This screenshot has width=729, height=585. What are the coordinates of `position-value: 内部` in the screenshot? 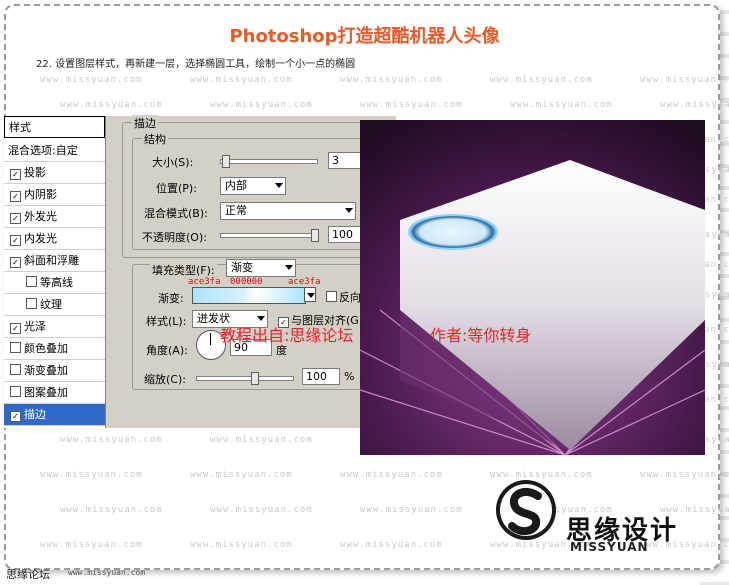 It's located at (236, 185).